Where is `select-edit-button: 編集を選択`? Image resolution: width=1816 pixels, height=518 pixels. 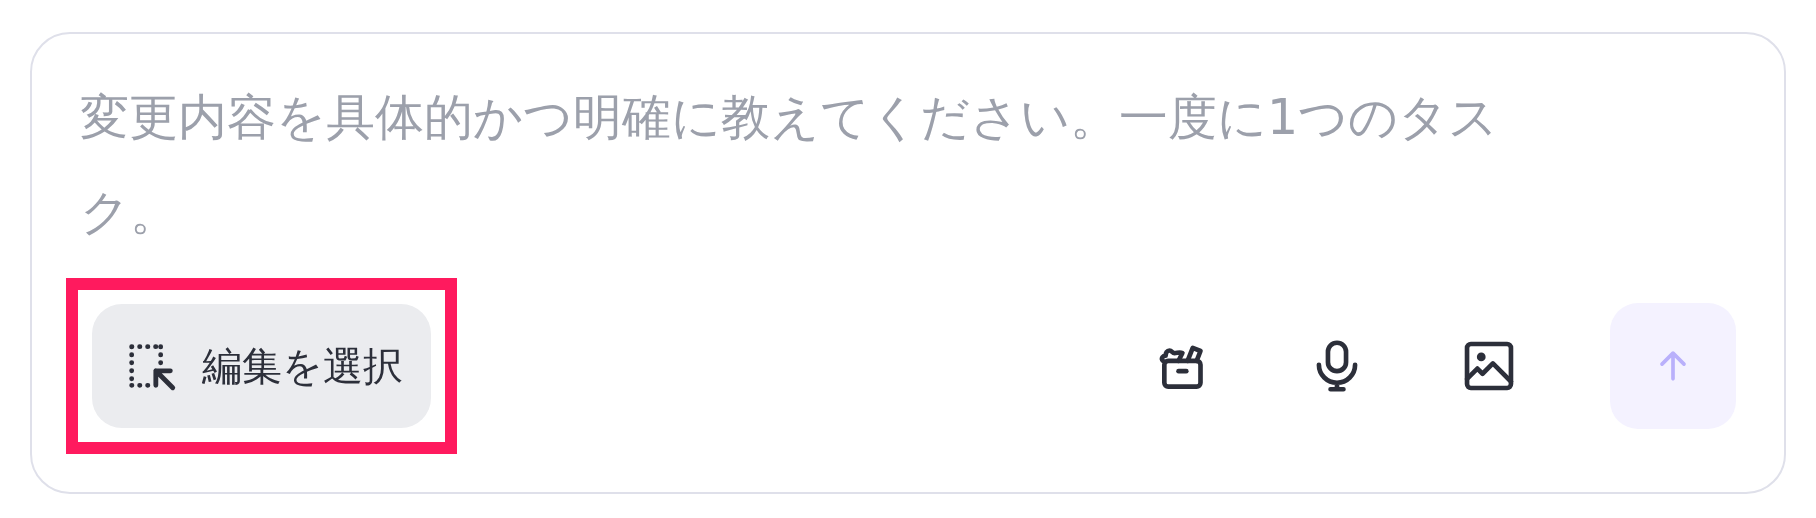
select-edit-button: 編集を選択 is located at coordinates (261, 366).